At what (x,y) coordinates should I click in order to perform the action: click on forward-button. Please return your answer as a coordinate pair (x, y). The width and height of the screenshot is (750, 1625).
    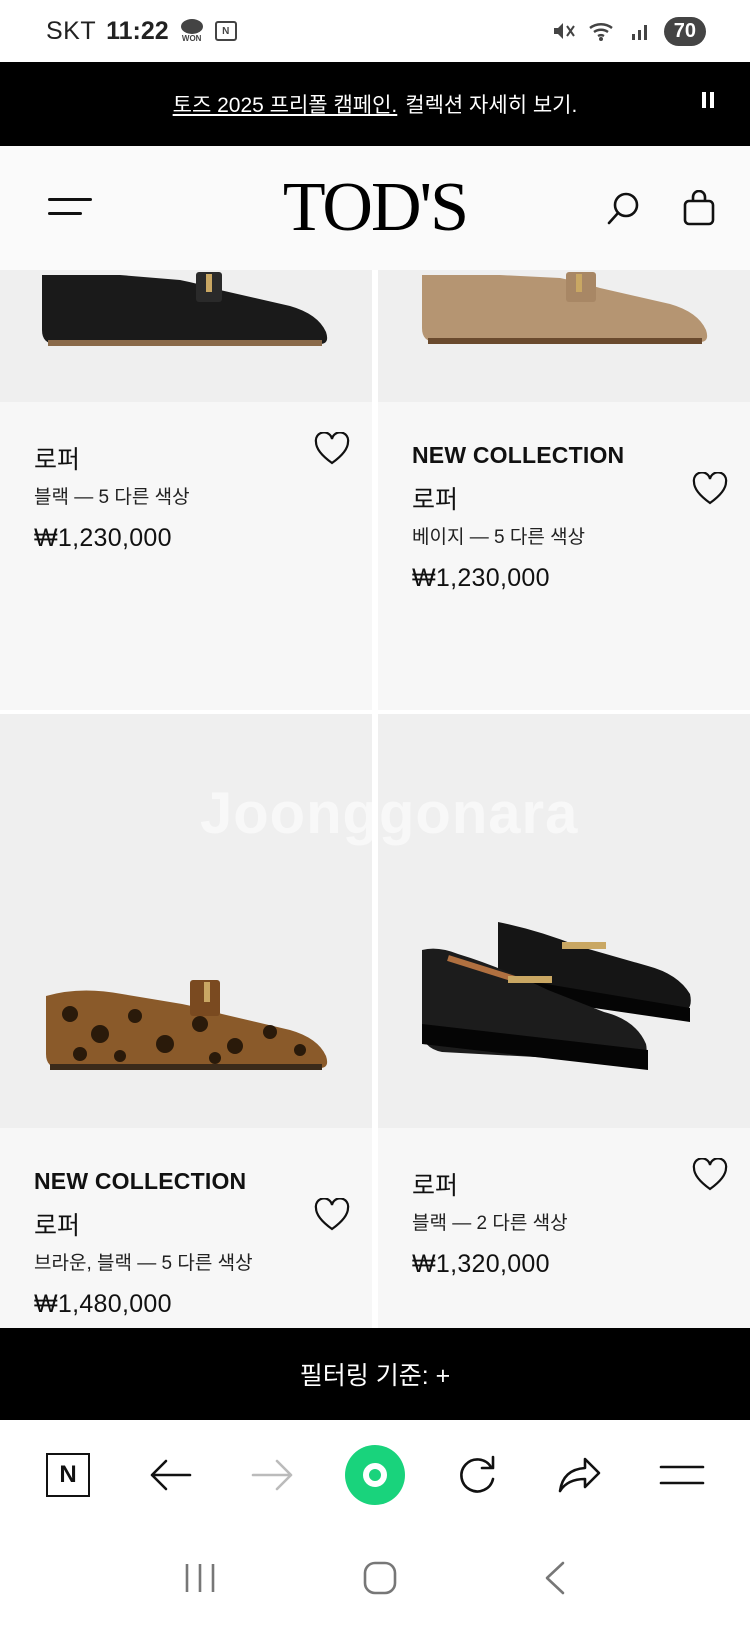
    Looking at the image, I should click on (273, 1475).